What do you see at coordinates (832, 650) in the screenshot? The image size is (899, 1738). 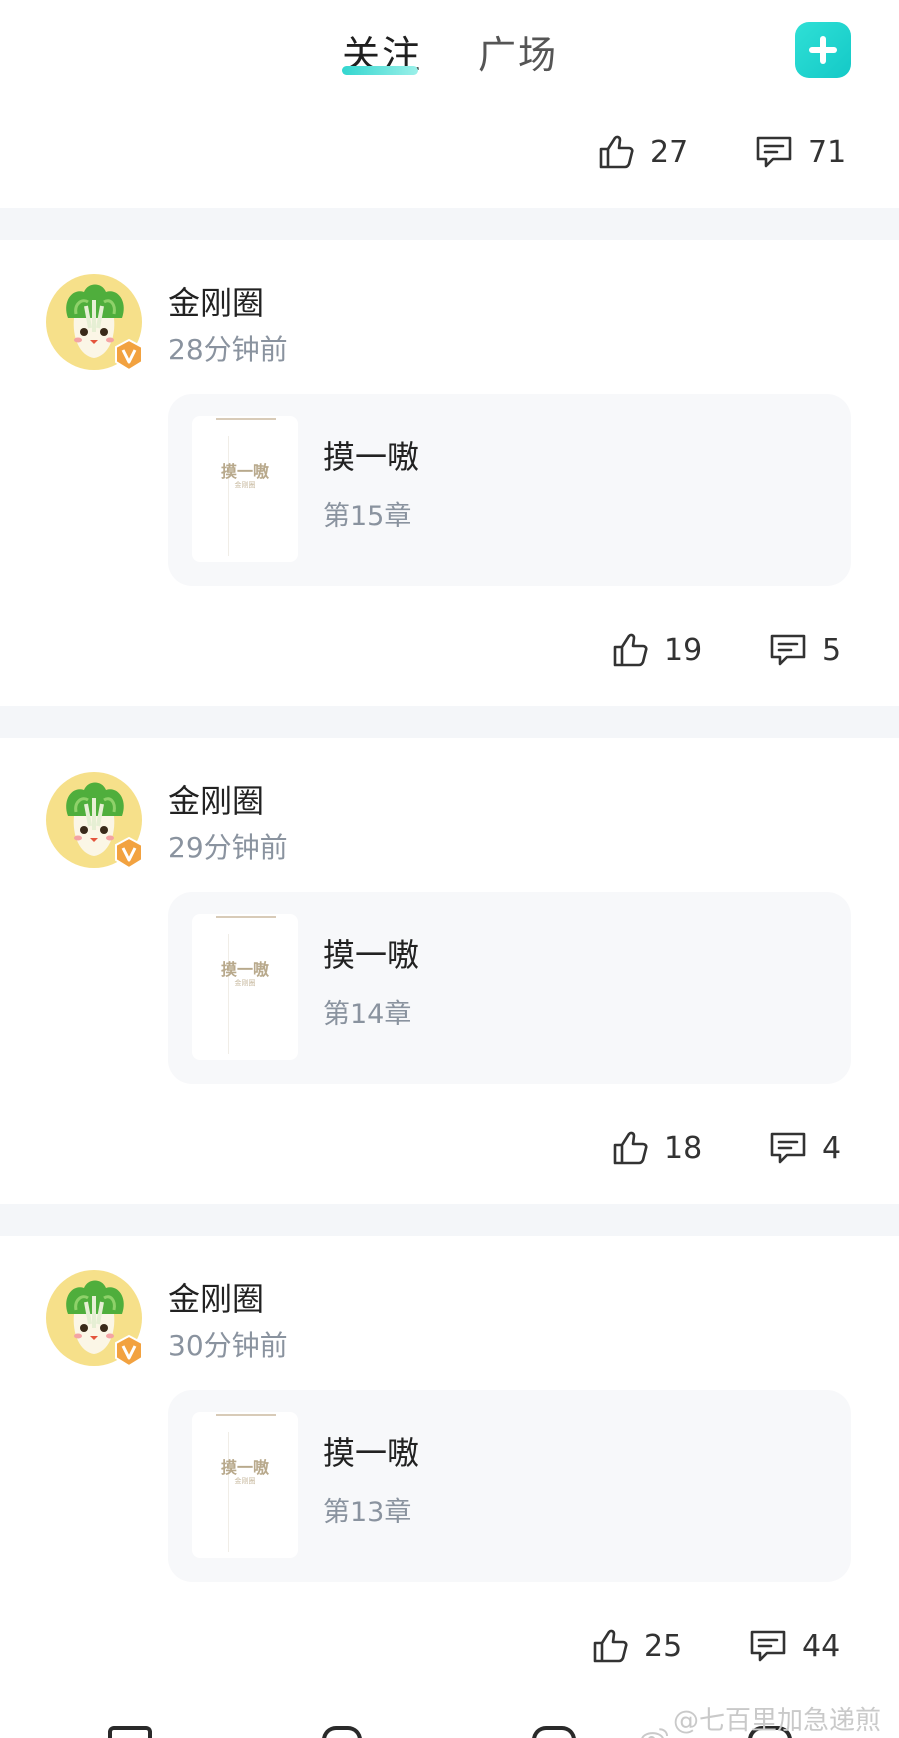 I see `comment-count: 5` at bounding box center [832, 650].